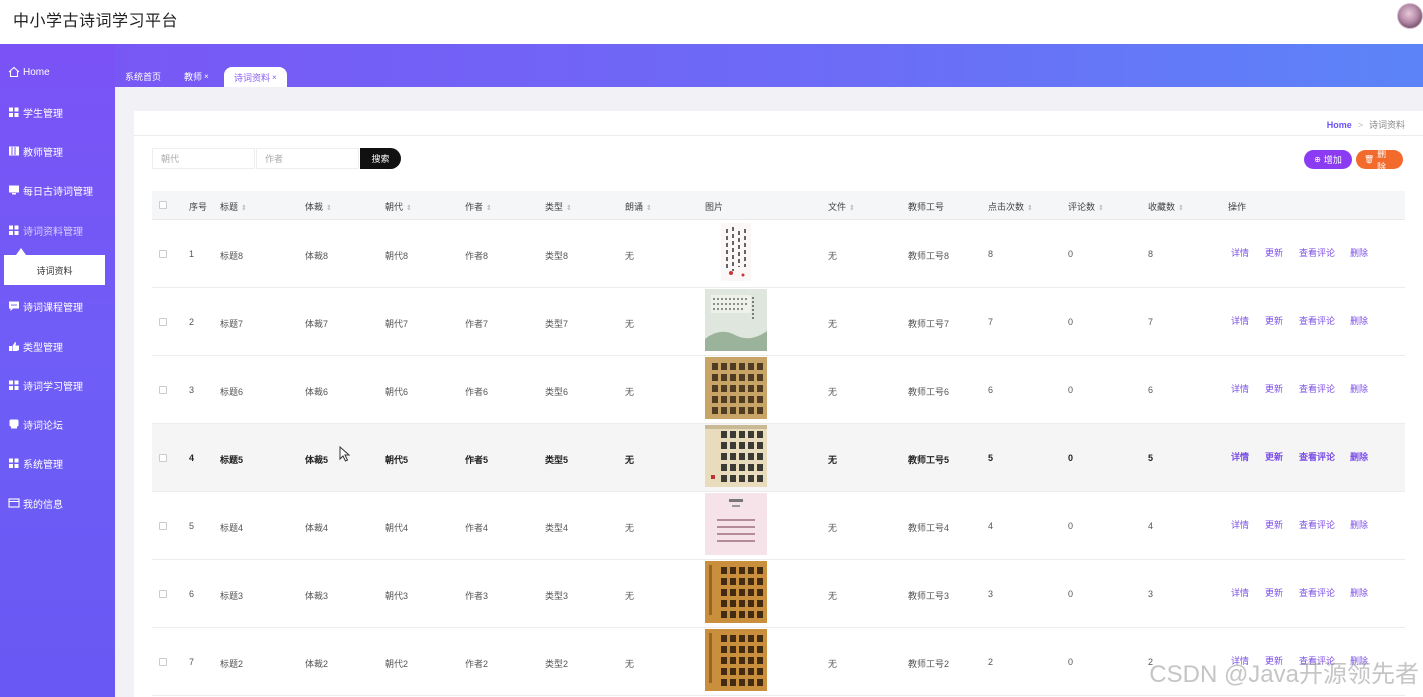  Describe the element at coordinates (255, 77) in the screenshot. I see `tab-poem-materials: 诗词资料 ×` at that location.